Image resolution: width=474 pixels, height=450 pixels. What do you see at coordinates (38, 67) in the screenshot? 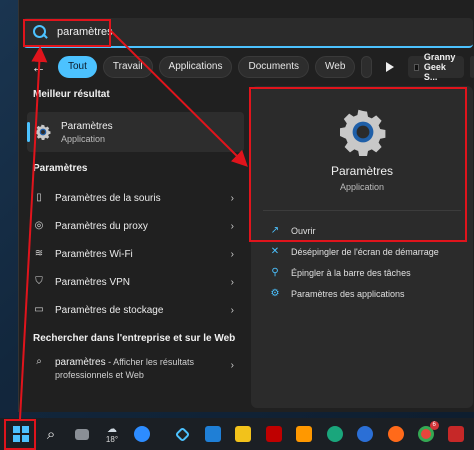
I see `back-arrow-icon: ←` at bounding box center [38, 67].